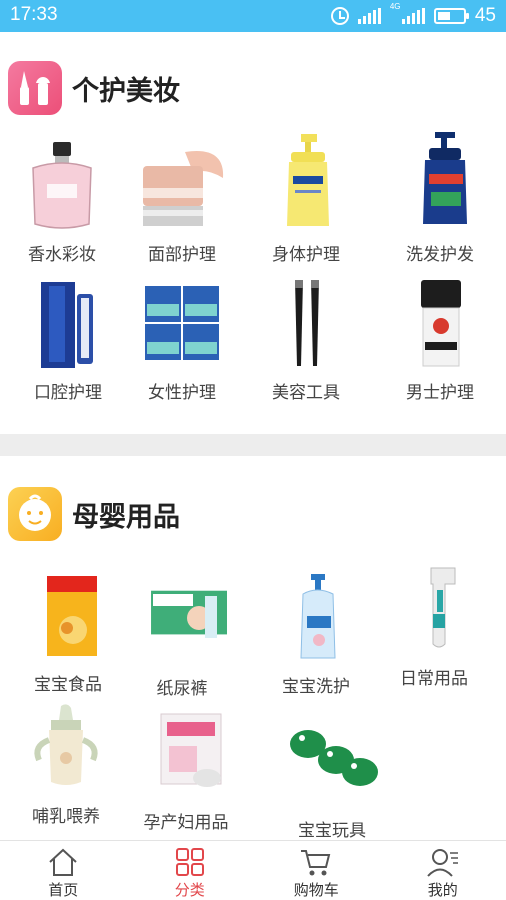  Describe the element at coordinates (68, 324) in the screenshot. I see `toothpaste-icon` at that location.